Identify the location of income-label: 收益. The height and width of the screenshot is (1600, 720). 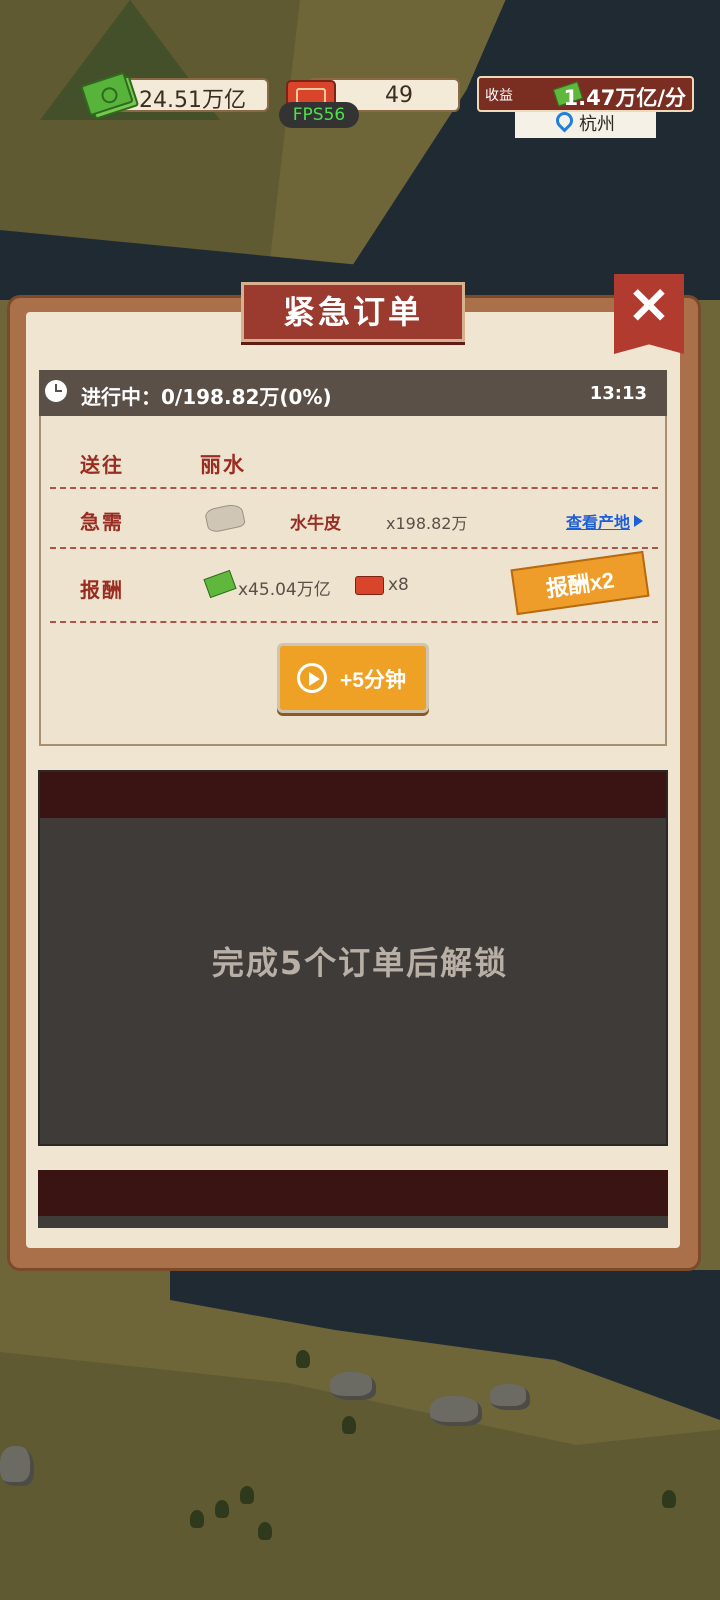
(499, 96).